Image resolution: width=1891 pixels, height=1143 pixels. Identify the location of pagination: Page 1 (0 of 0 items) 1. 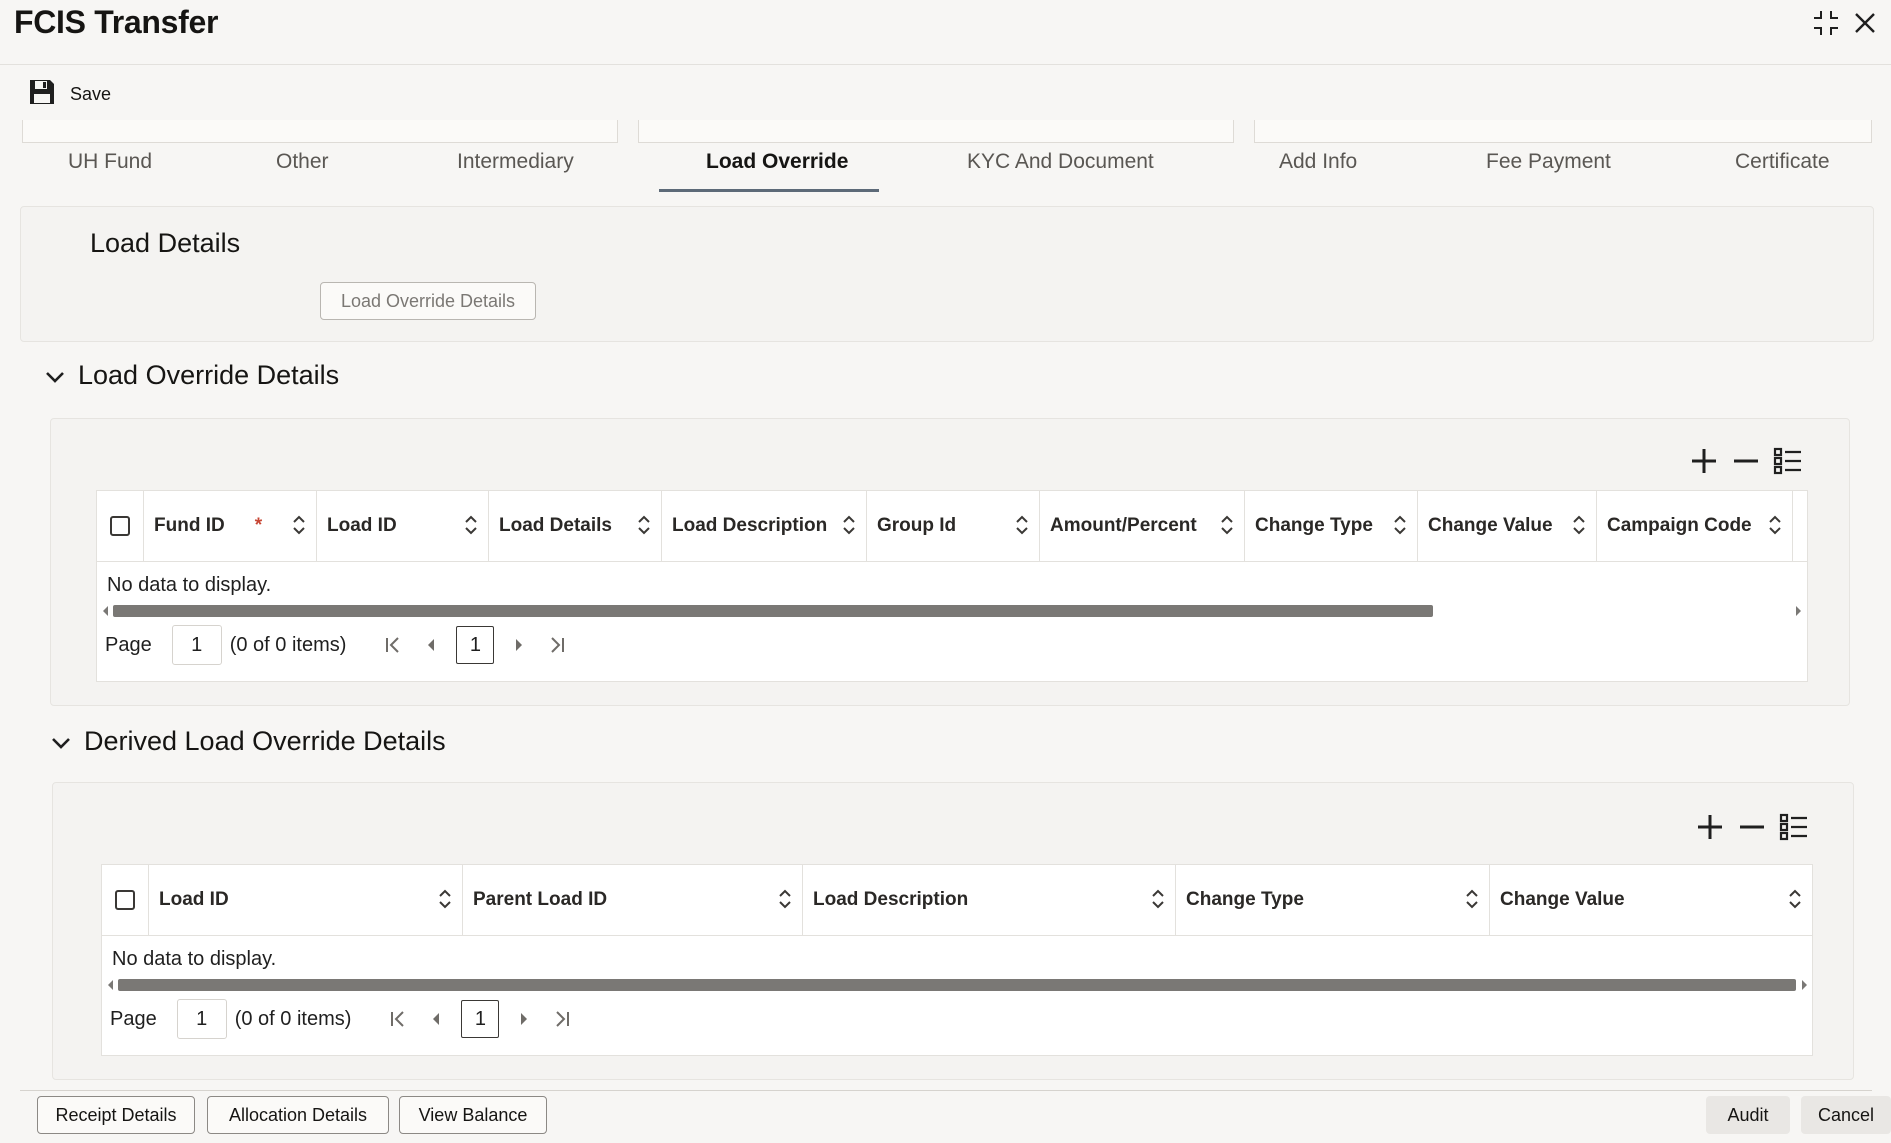
(952, 645).